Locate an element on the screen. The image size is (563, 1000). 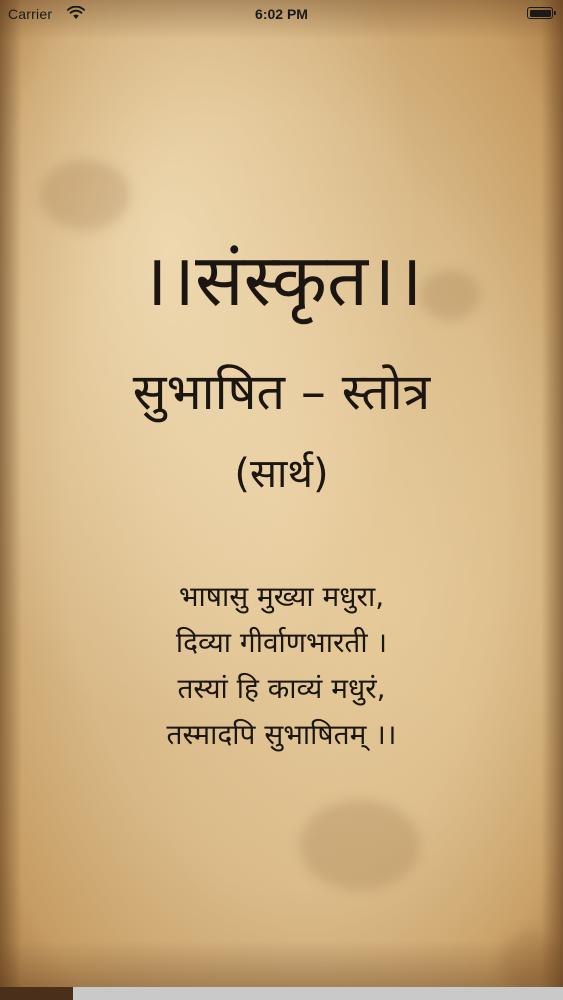
verse-line: दिव्या गीर्वाणभारती । is located at coordinates (281, 642).